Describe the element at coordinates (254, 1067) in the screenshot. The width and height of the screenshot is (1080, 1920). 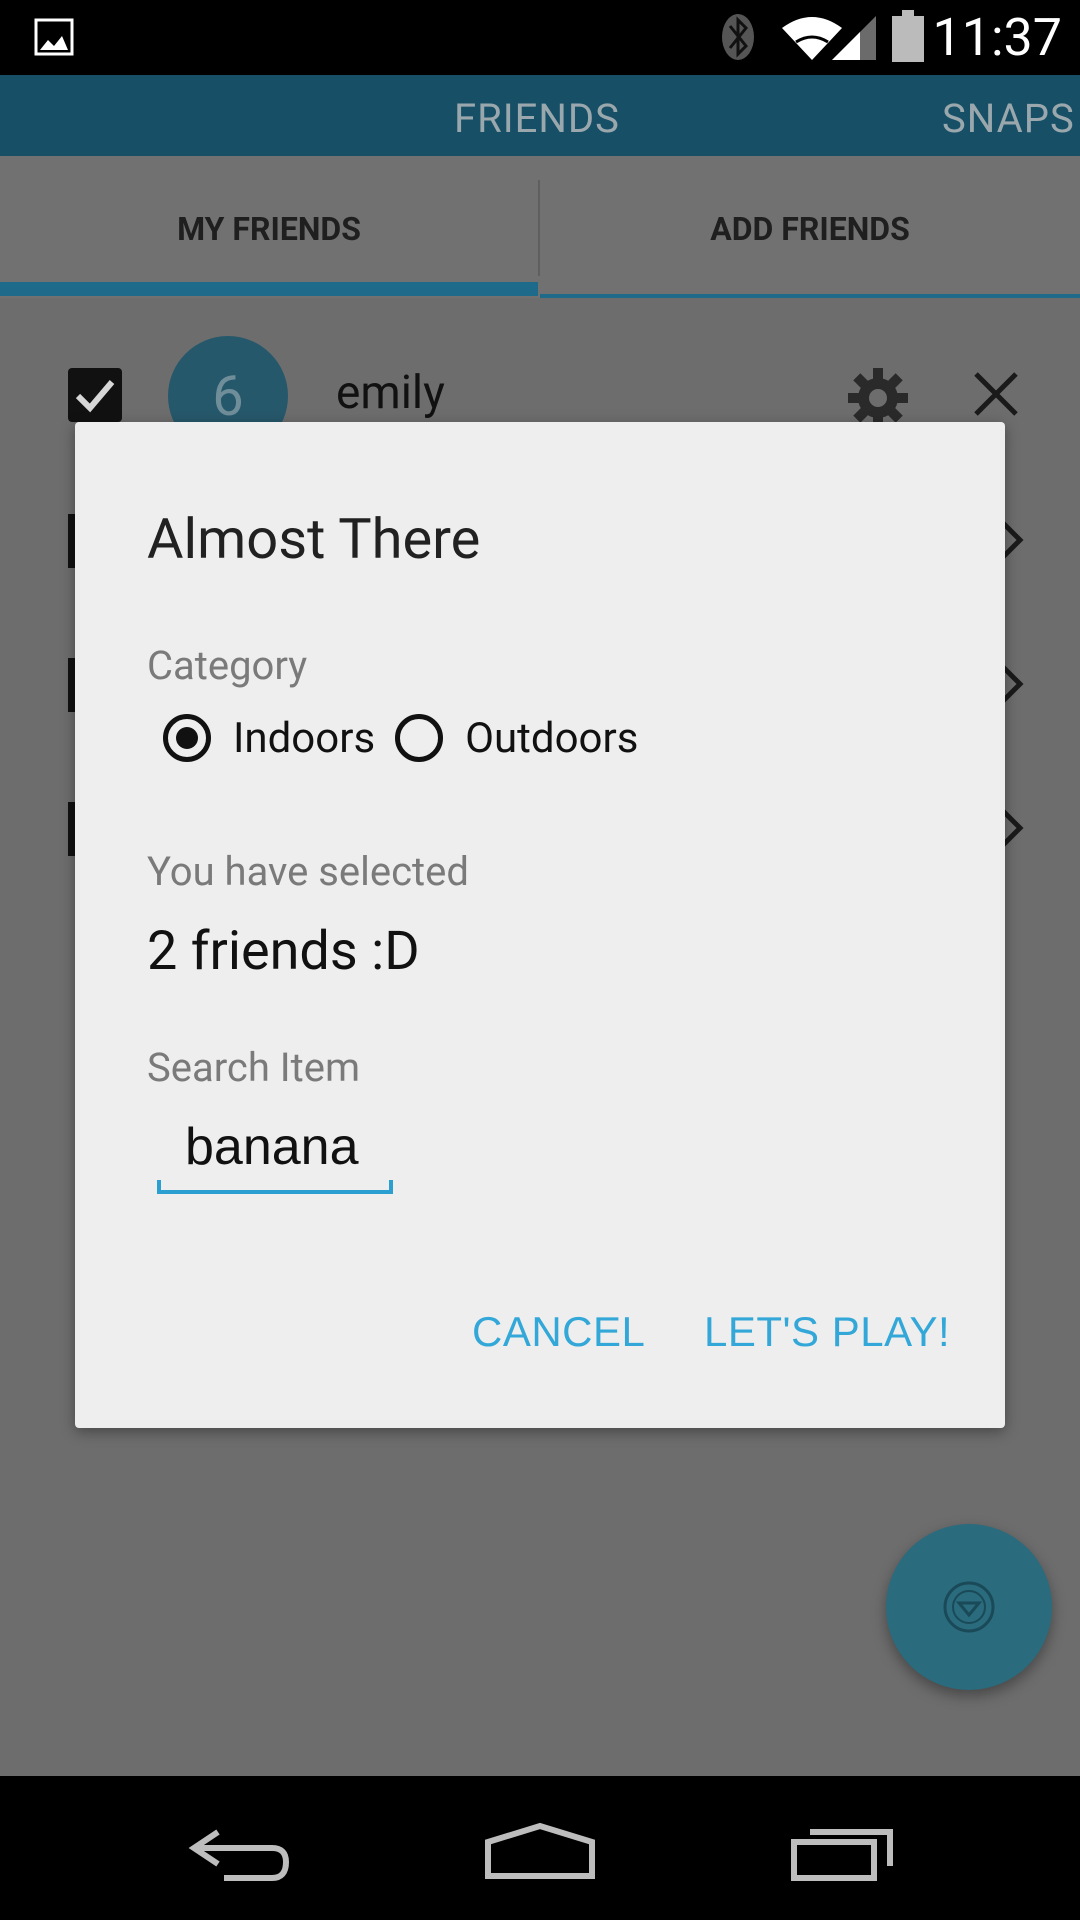
I see `search-item-label: Search Item` at that location.